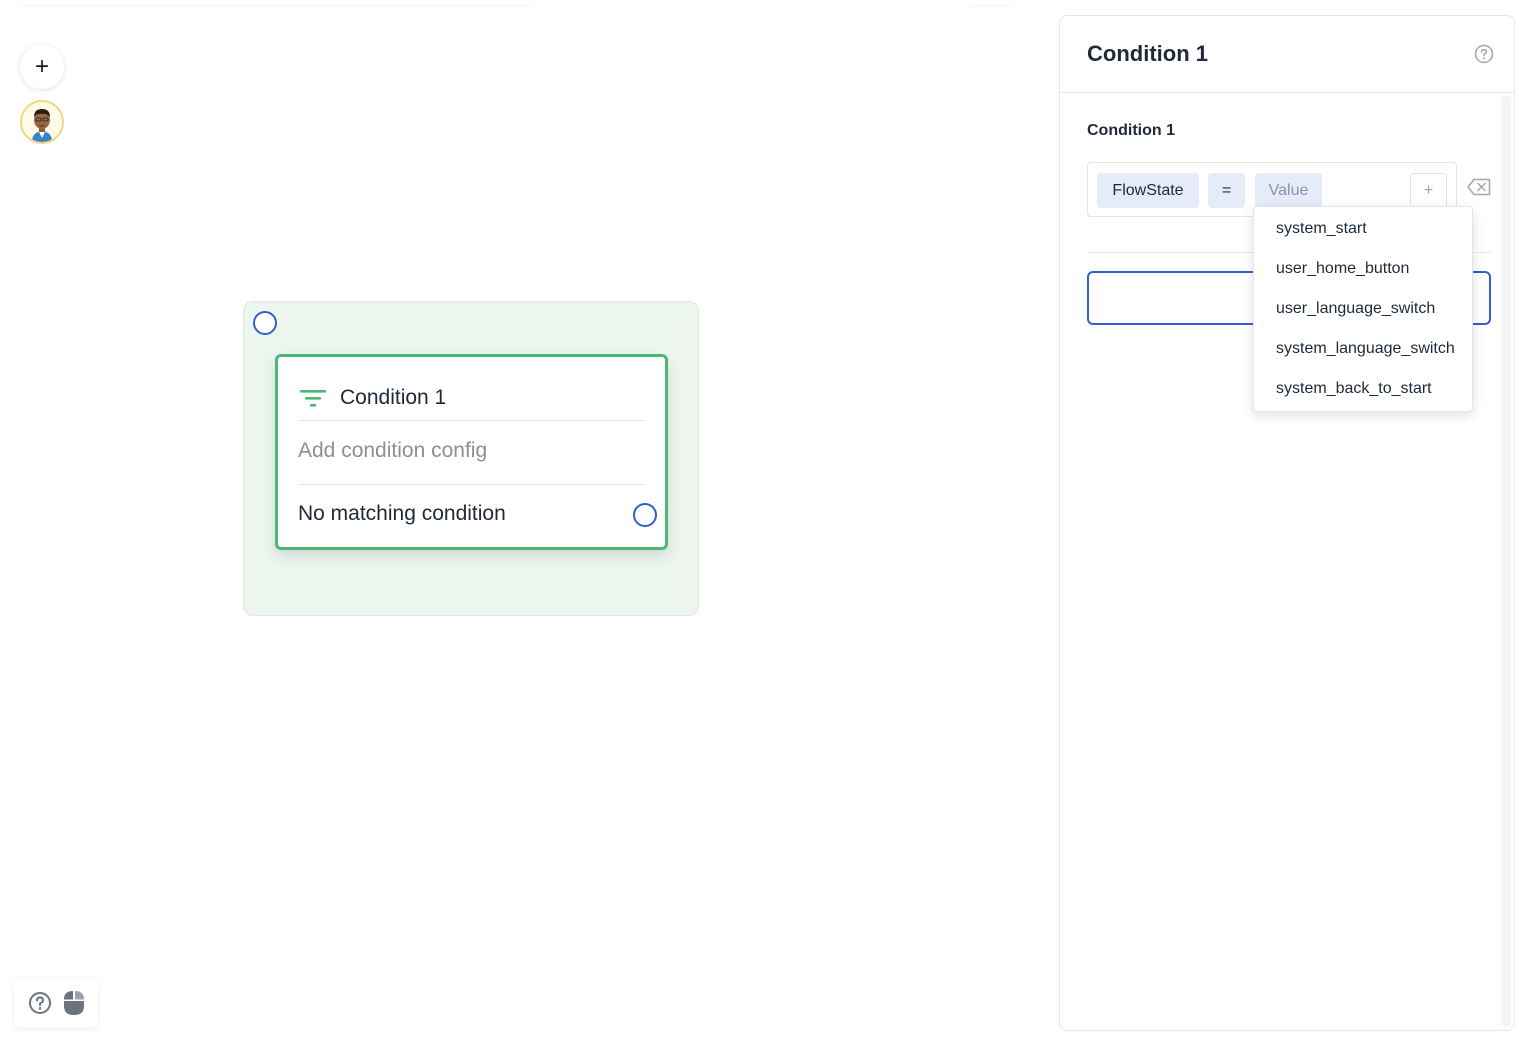 The height and width of the screenshot is (1038, 1520). Describe the element at coordinates (74, 1003) in the screenshot. I see `mouse-icon` at that location.